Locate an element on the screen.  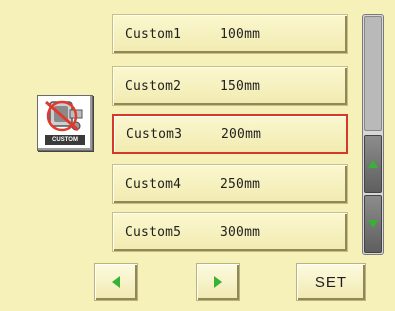
previous-button is located at coordinates (116, 282).